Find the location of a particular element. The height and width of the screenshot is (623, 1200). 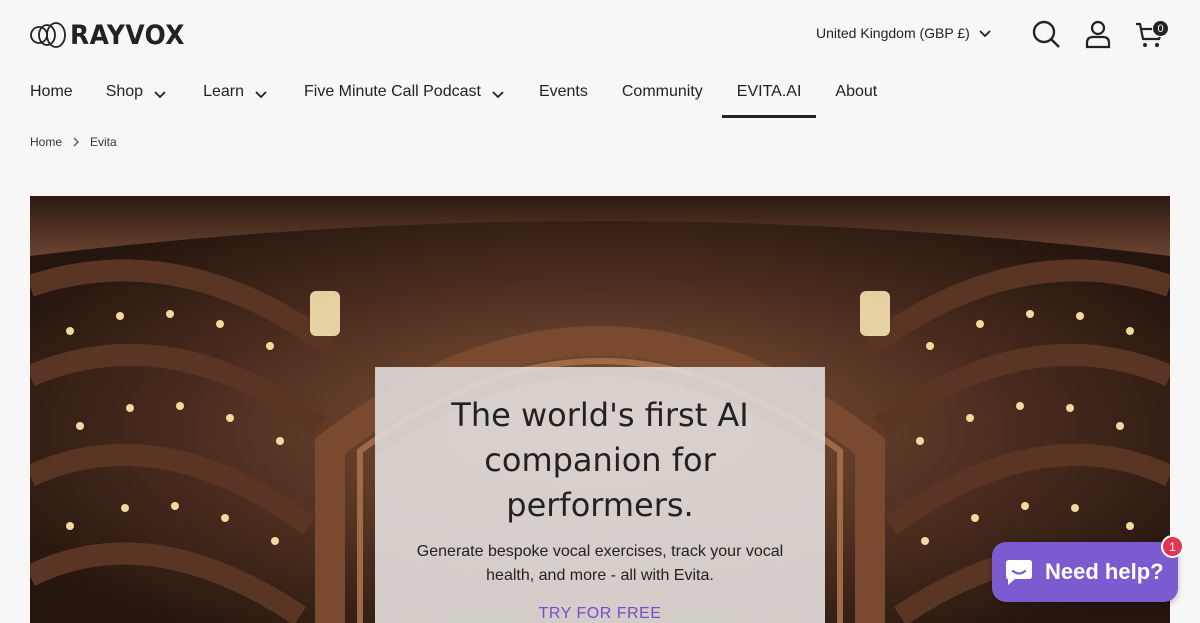

nav-item-podcast: Five Minute Call Podcast is located at coordinates (404, 99).